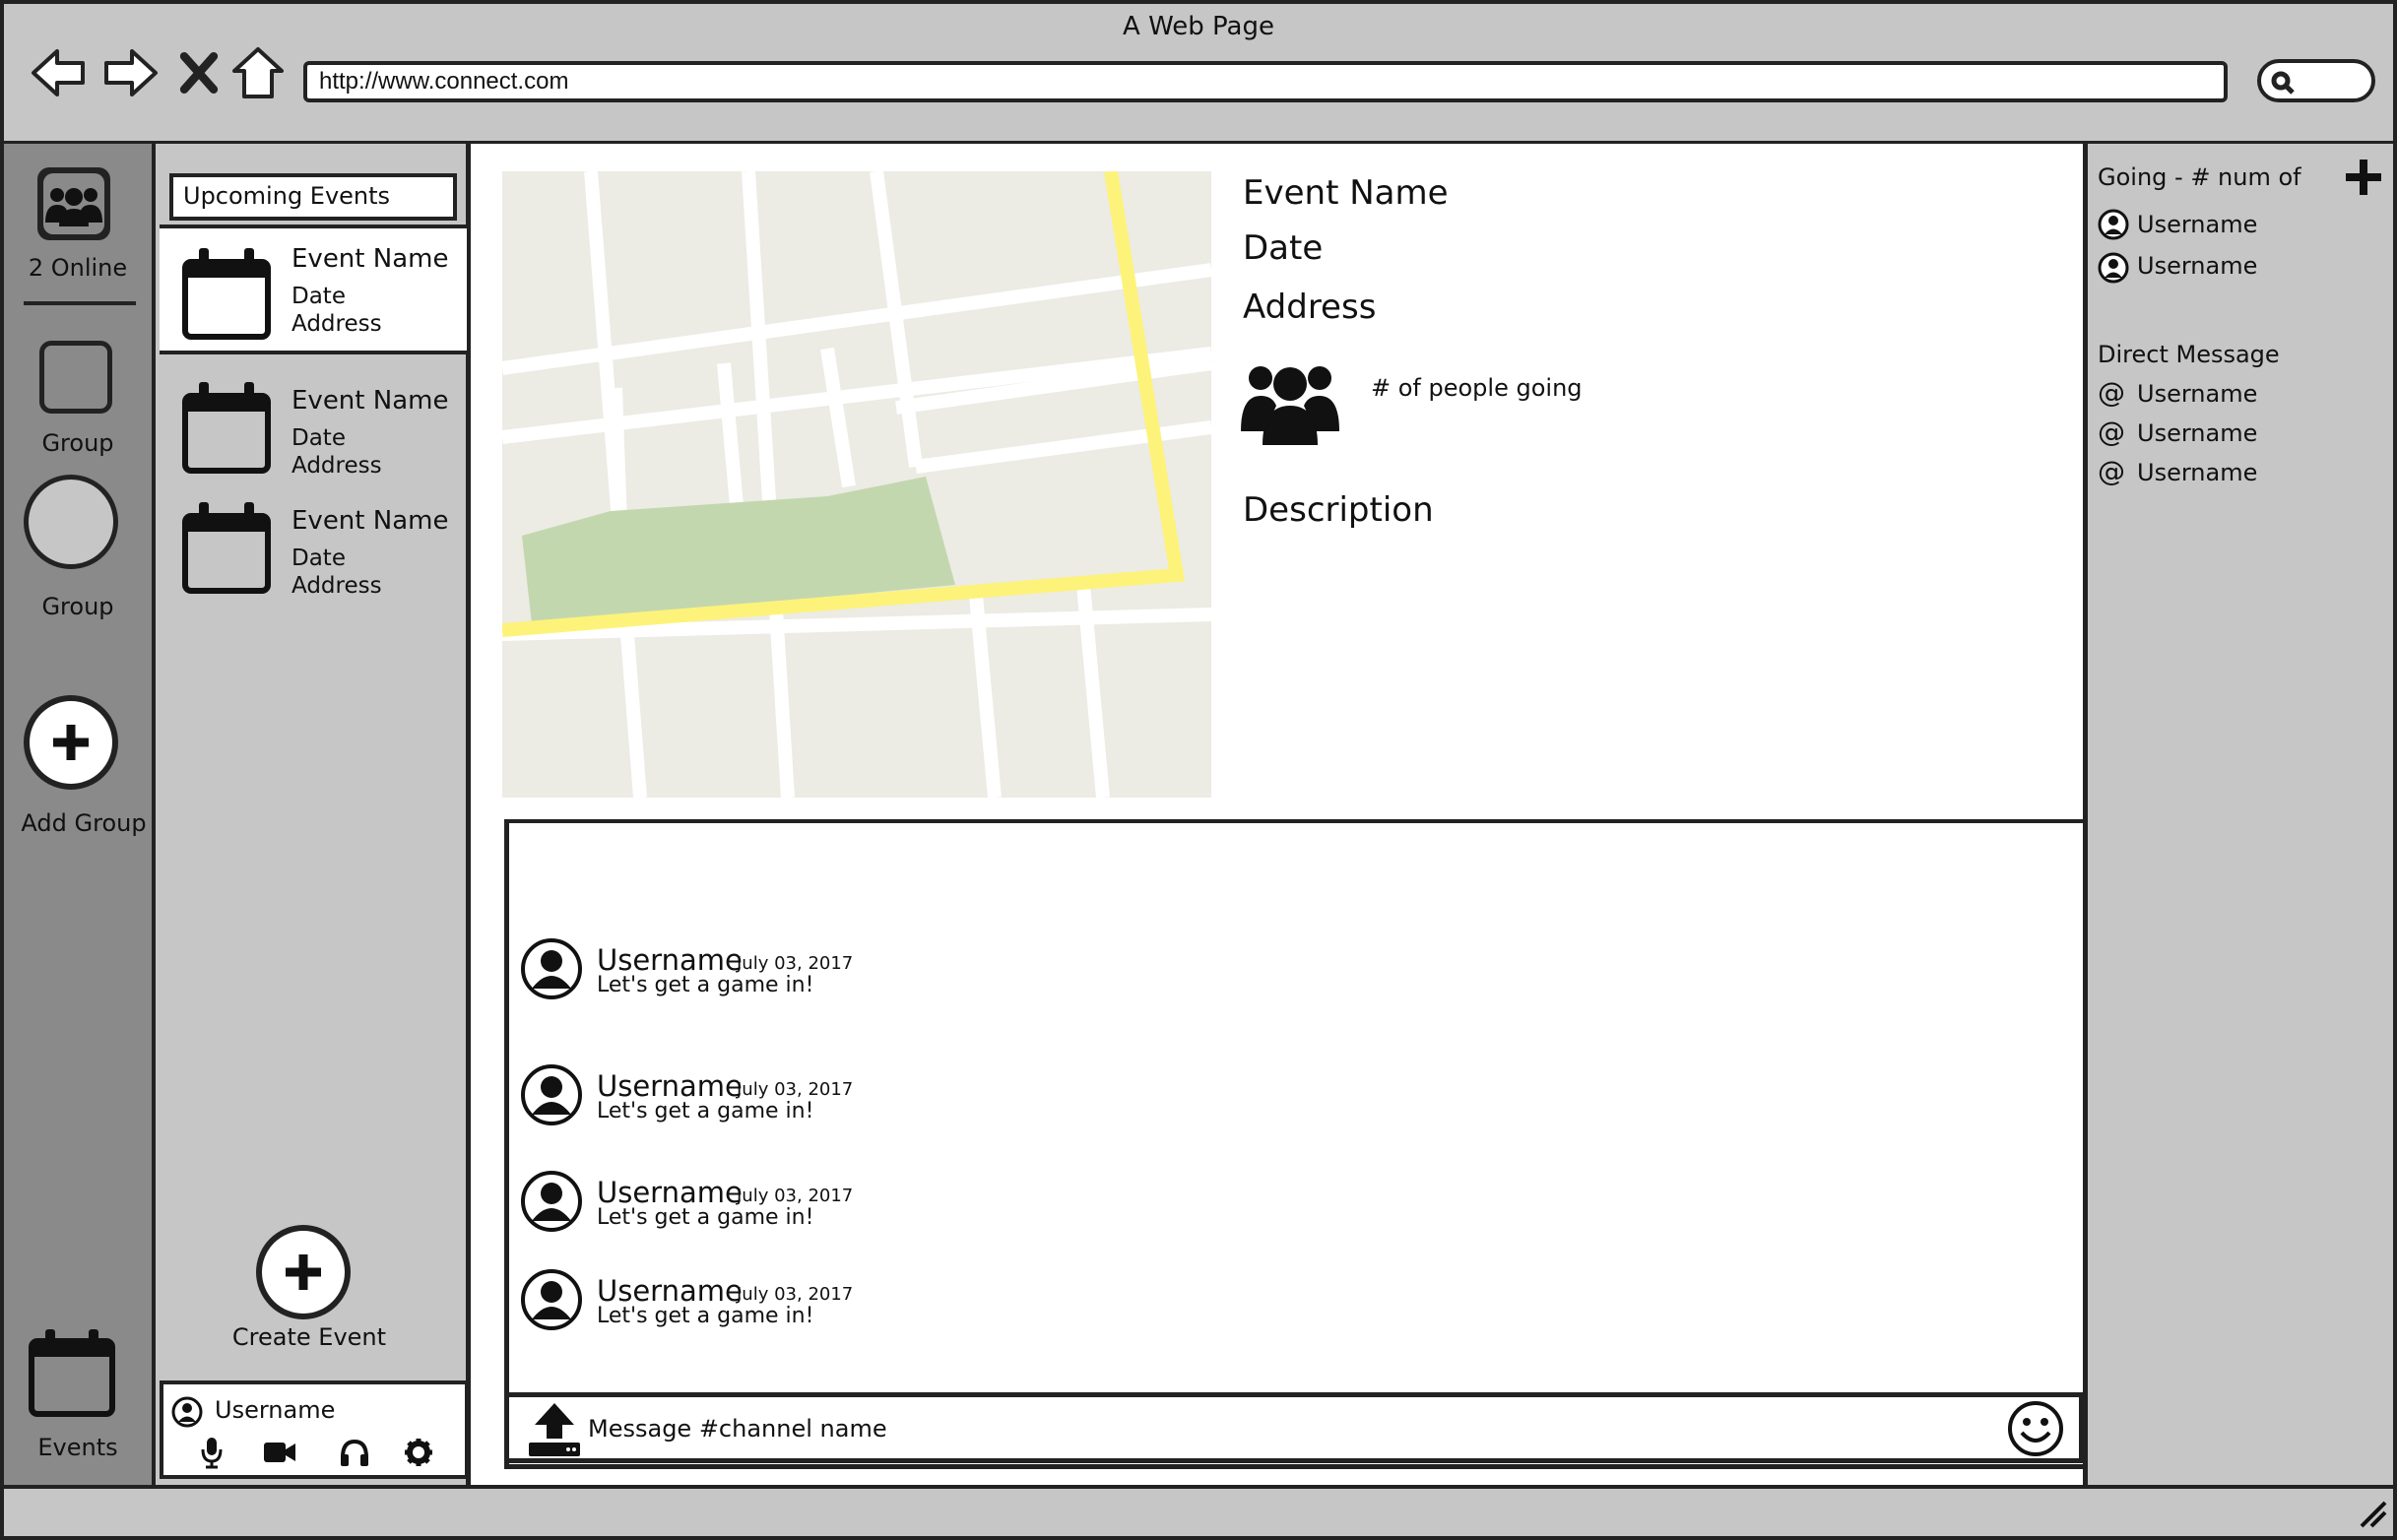 The image size is (2397, 1540). What do you see at coordinates (74, 203) in the screenshot?
I see `server-avatar-icon` at bounding box center [74, 203].